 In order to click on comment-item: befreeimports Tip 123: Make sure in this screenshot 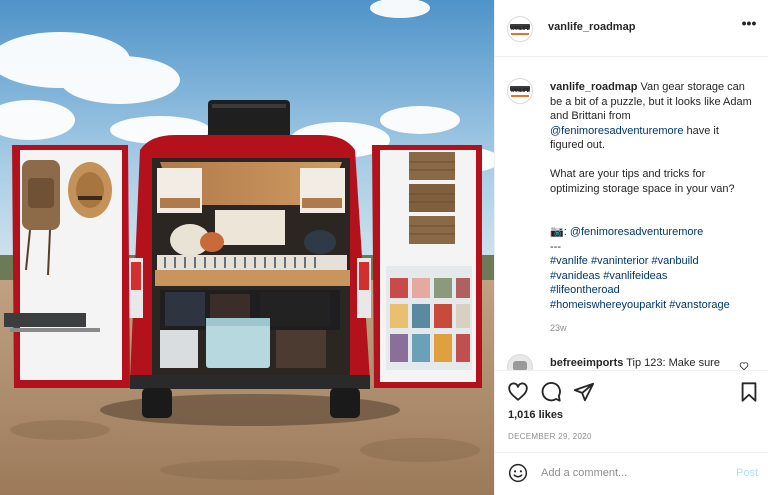, I will do `click(640, 363)`.